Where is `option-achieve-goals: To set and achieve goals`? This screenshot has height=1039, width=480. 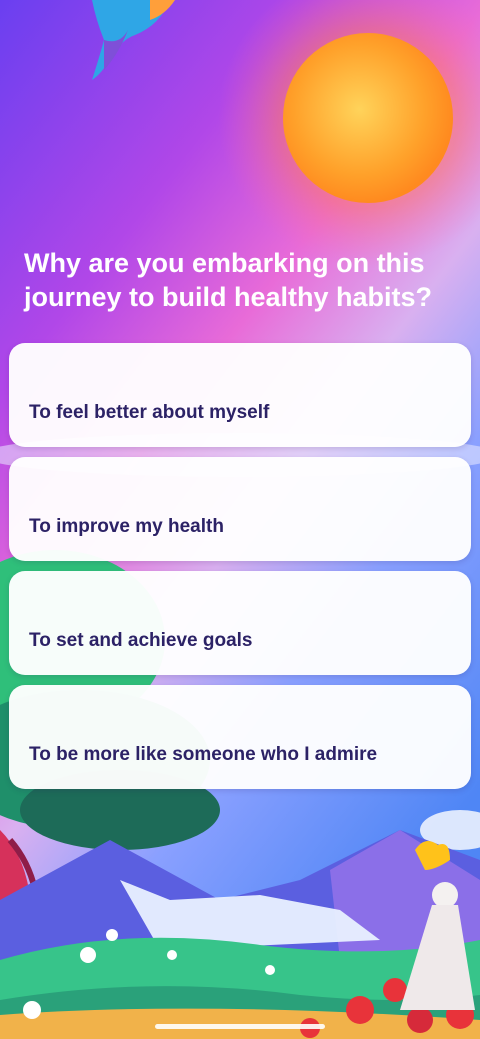 option-achieve-goals: To set and achieve goals is located at coordinates (240, 623).